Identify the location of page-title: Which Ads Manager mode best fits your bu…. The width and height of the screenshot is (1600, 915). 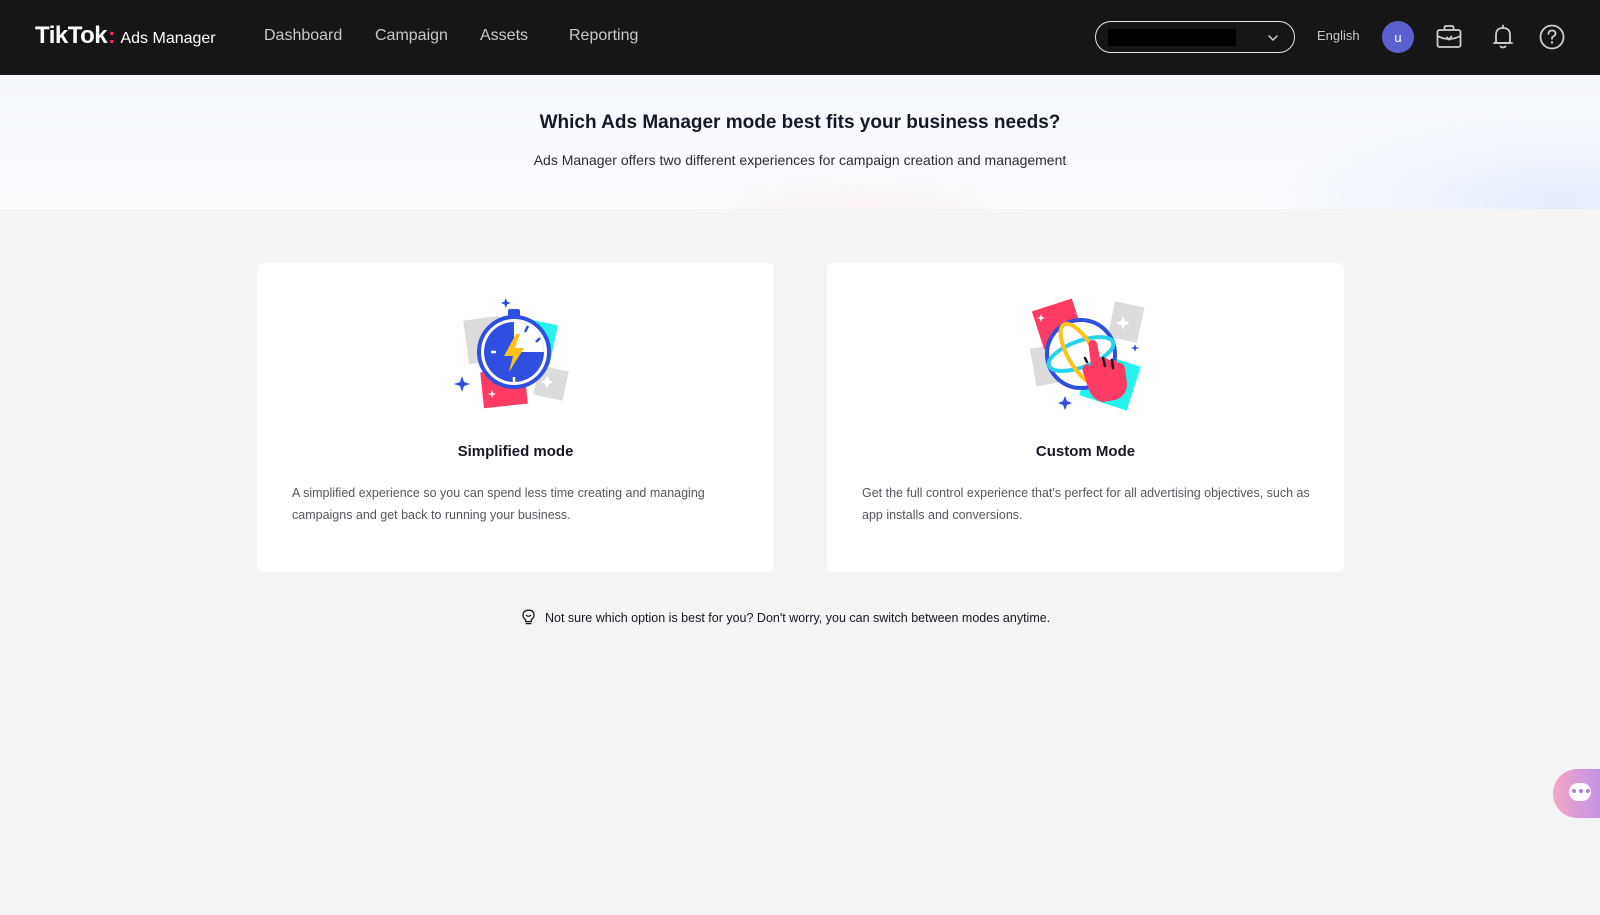
(800, 122).